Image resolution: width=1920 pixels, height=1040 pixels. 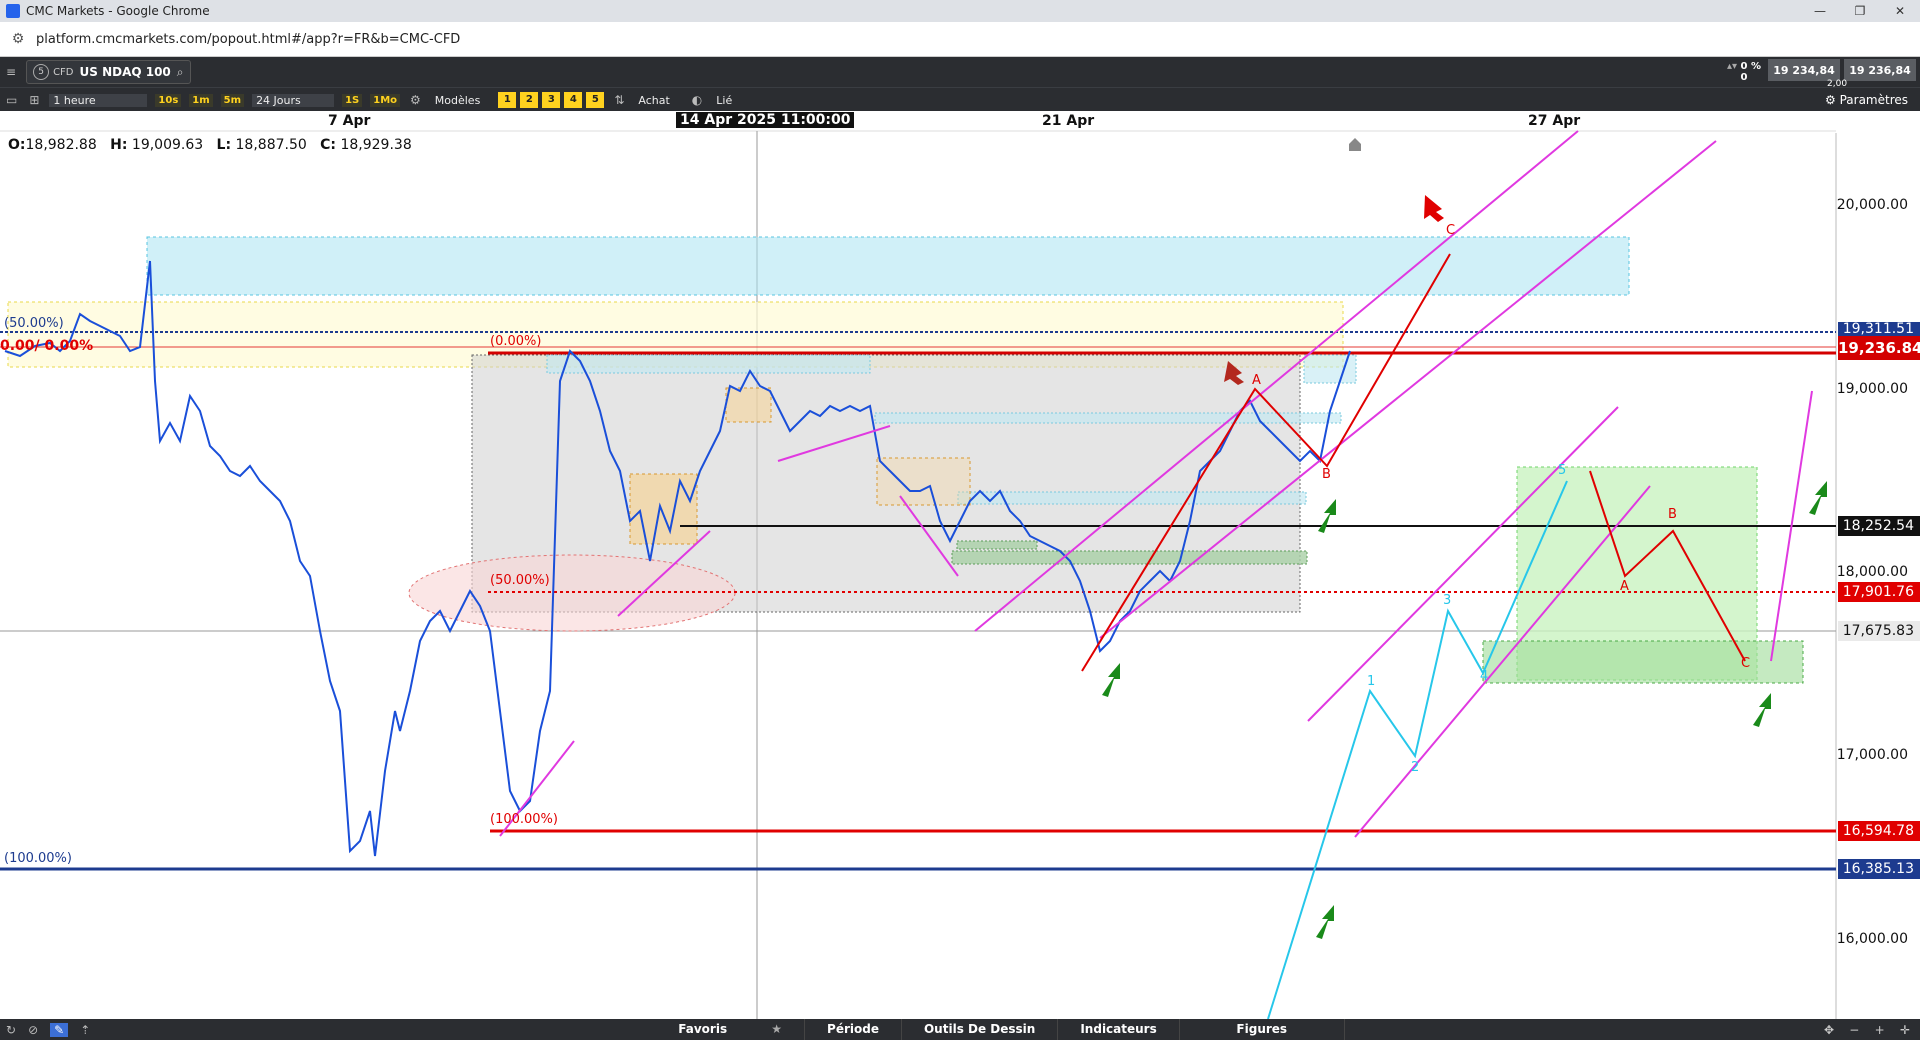 I want to click on close-button: ✕, so click(x=1900, y=11).